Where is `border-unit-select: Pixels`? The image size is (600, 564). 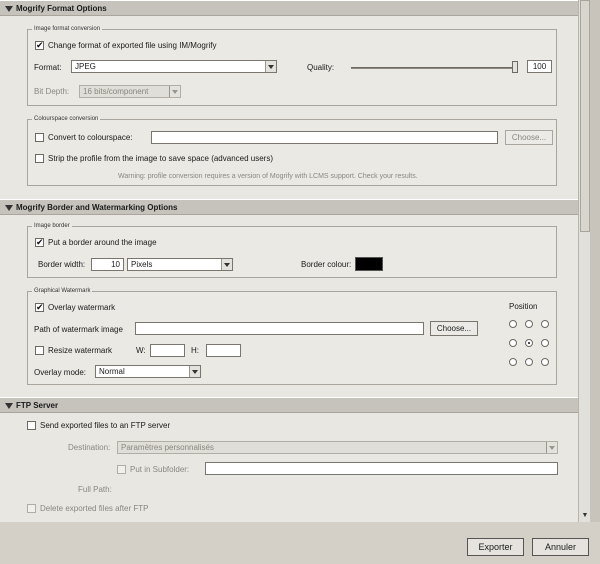 border-unit-select: Pixels is located at coordinates (180, 264).